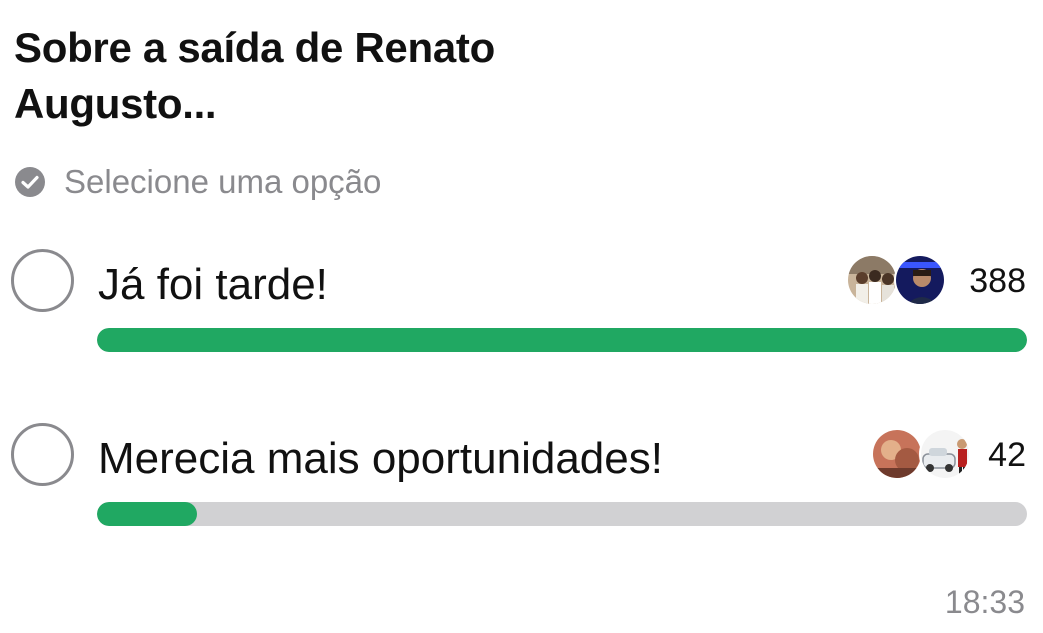 Image resolution: width=1043 pixels, height=633 pixels. What do you see at coordinates (223, 181) in the screenshot?
I see `poll-subtitle: Selecione uma opção` at bounding box center [223, 181].